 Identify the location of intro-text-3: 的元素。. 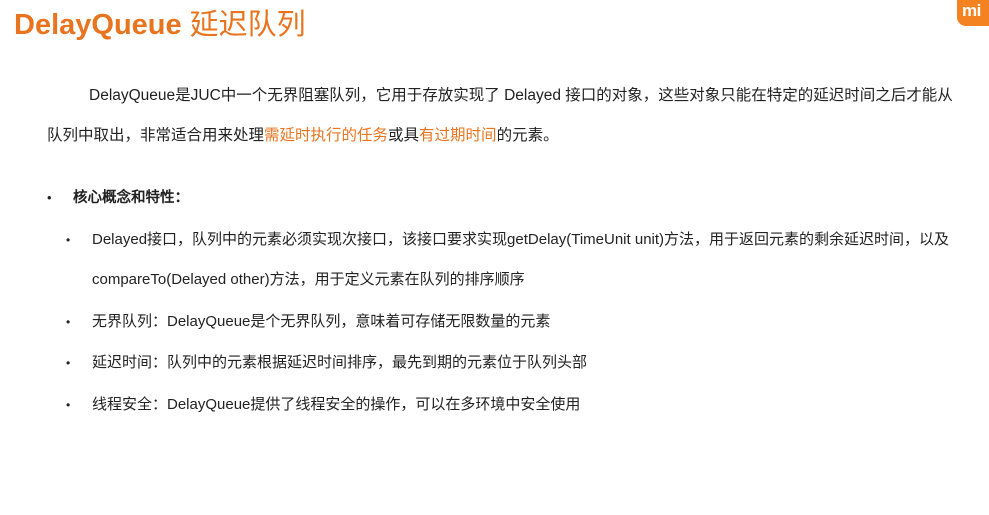
(527, 135).